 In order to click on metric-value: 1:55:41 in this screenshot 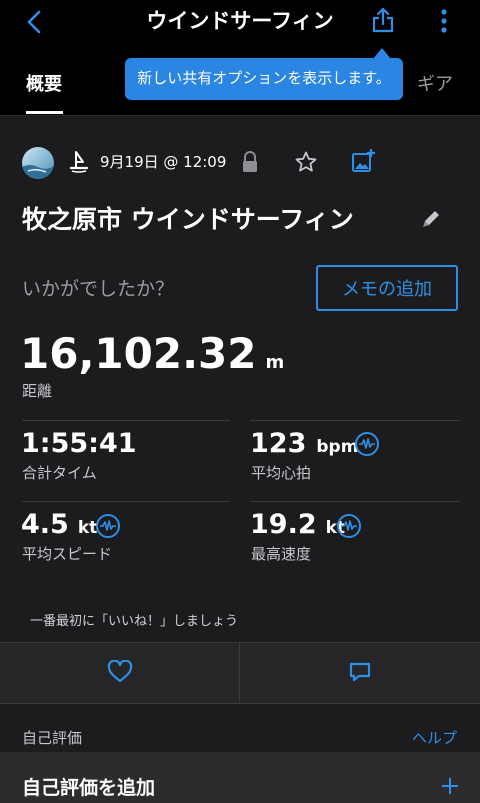, I will do `click(79, 443)`.